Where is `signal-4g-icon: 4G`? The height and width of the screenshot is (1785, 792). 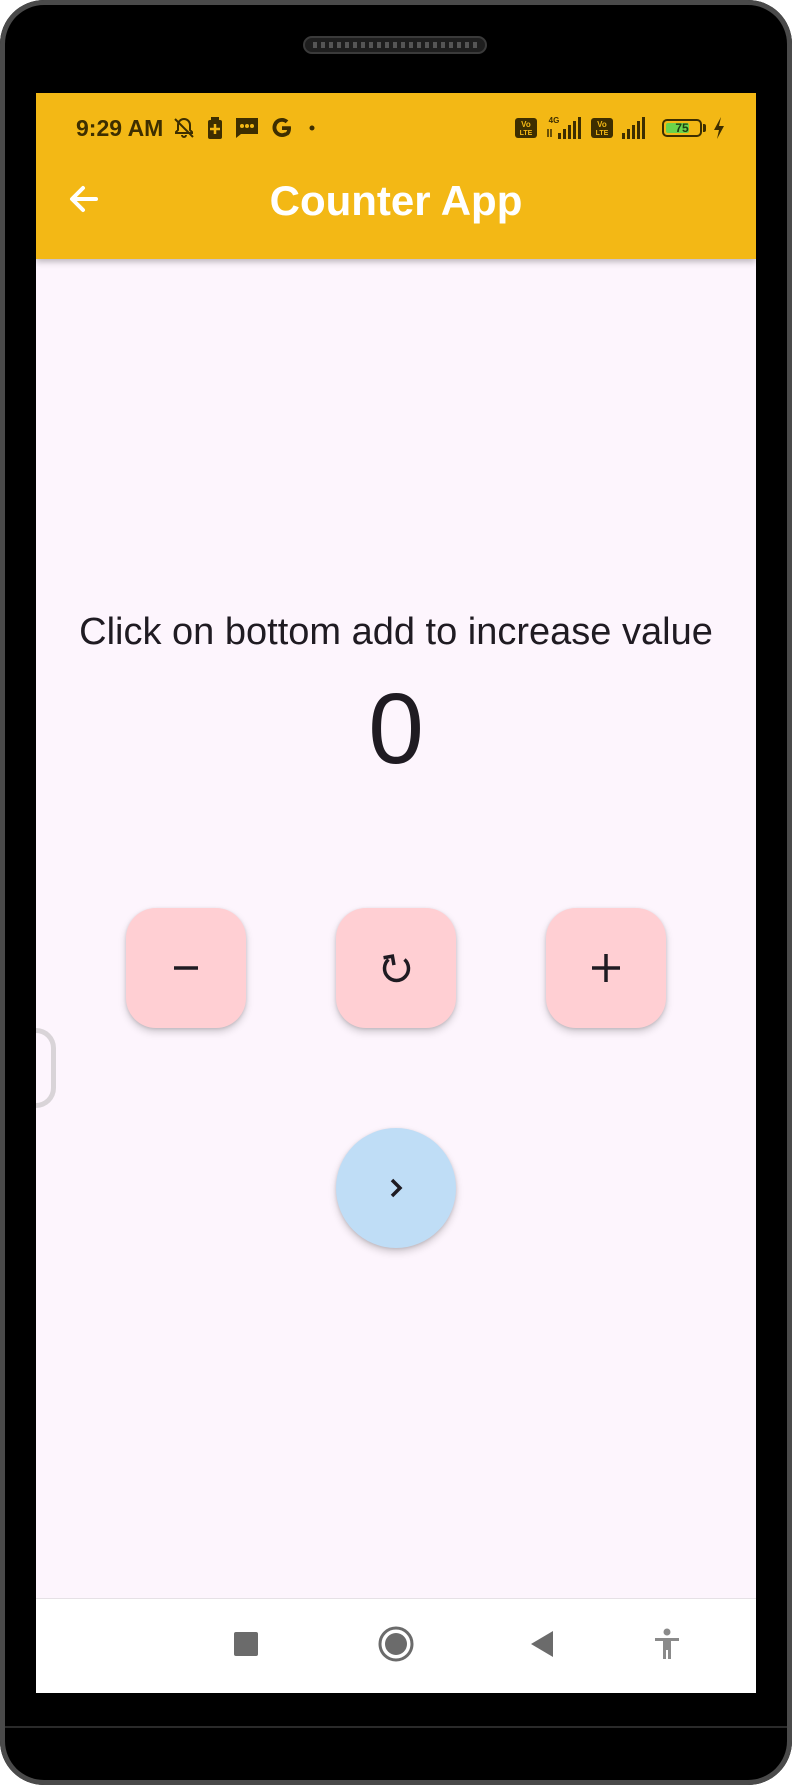
signal-4g-icon: 4G is located at coordinates (564, 128).